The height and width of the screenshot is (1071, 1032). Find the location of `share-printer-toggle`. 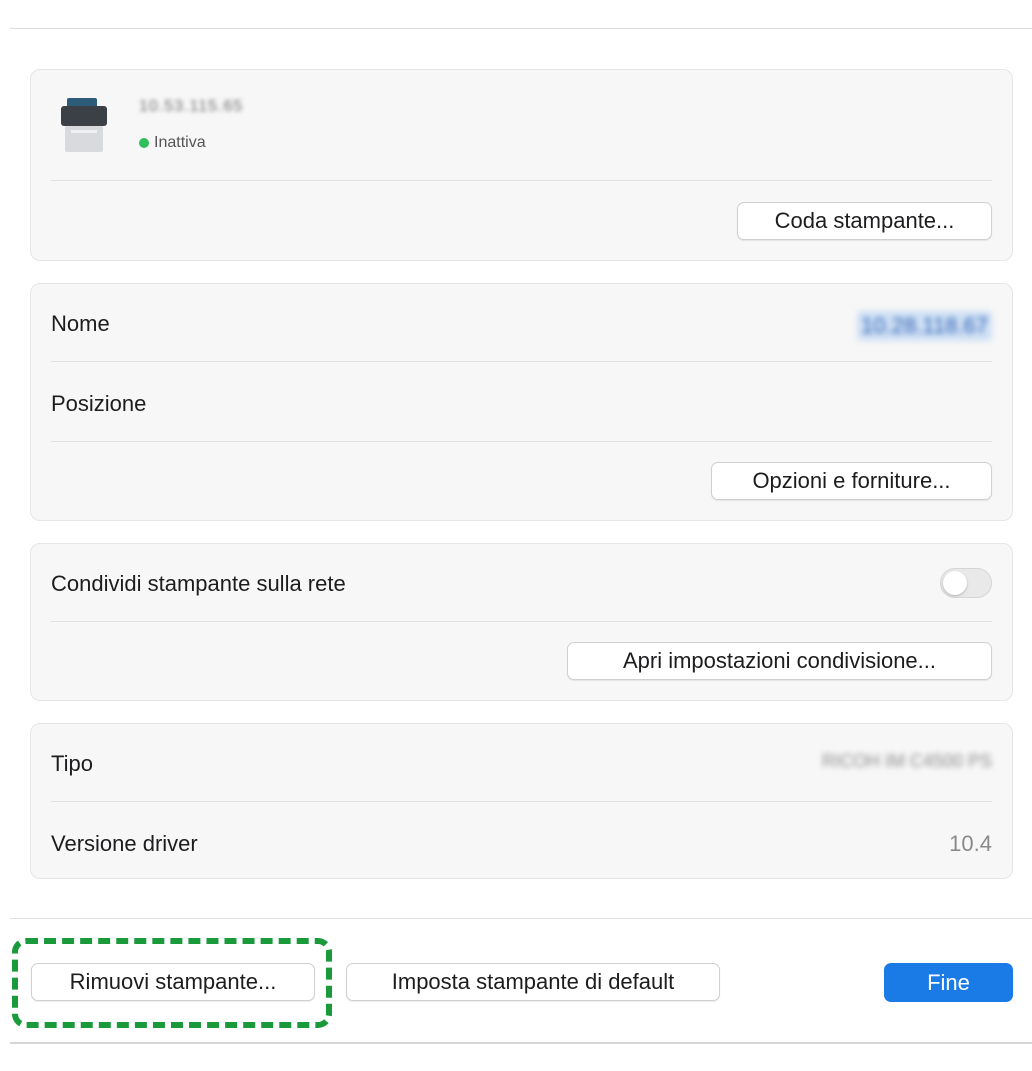

share-printer-toggle is located at coordinates (966, 583).